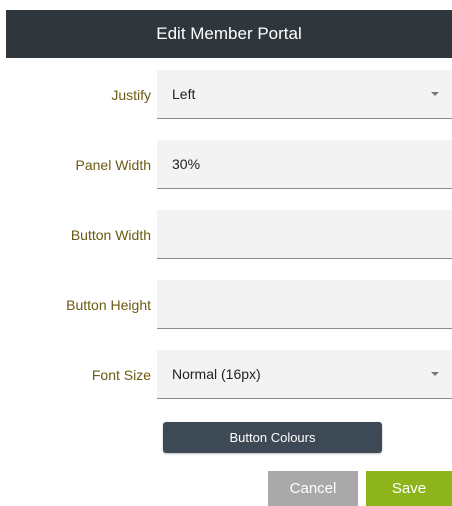 The image size is (452, 506). Describe the element at coordinates (304, 304) in the screenshot. I see `button-height-input` at that location.